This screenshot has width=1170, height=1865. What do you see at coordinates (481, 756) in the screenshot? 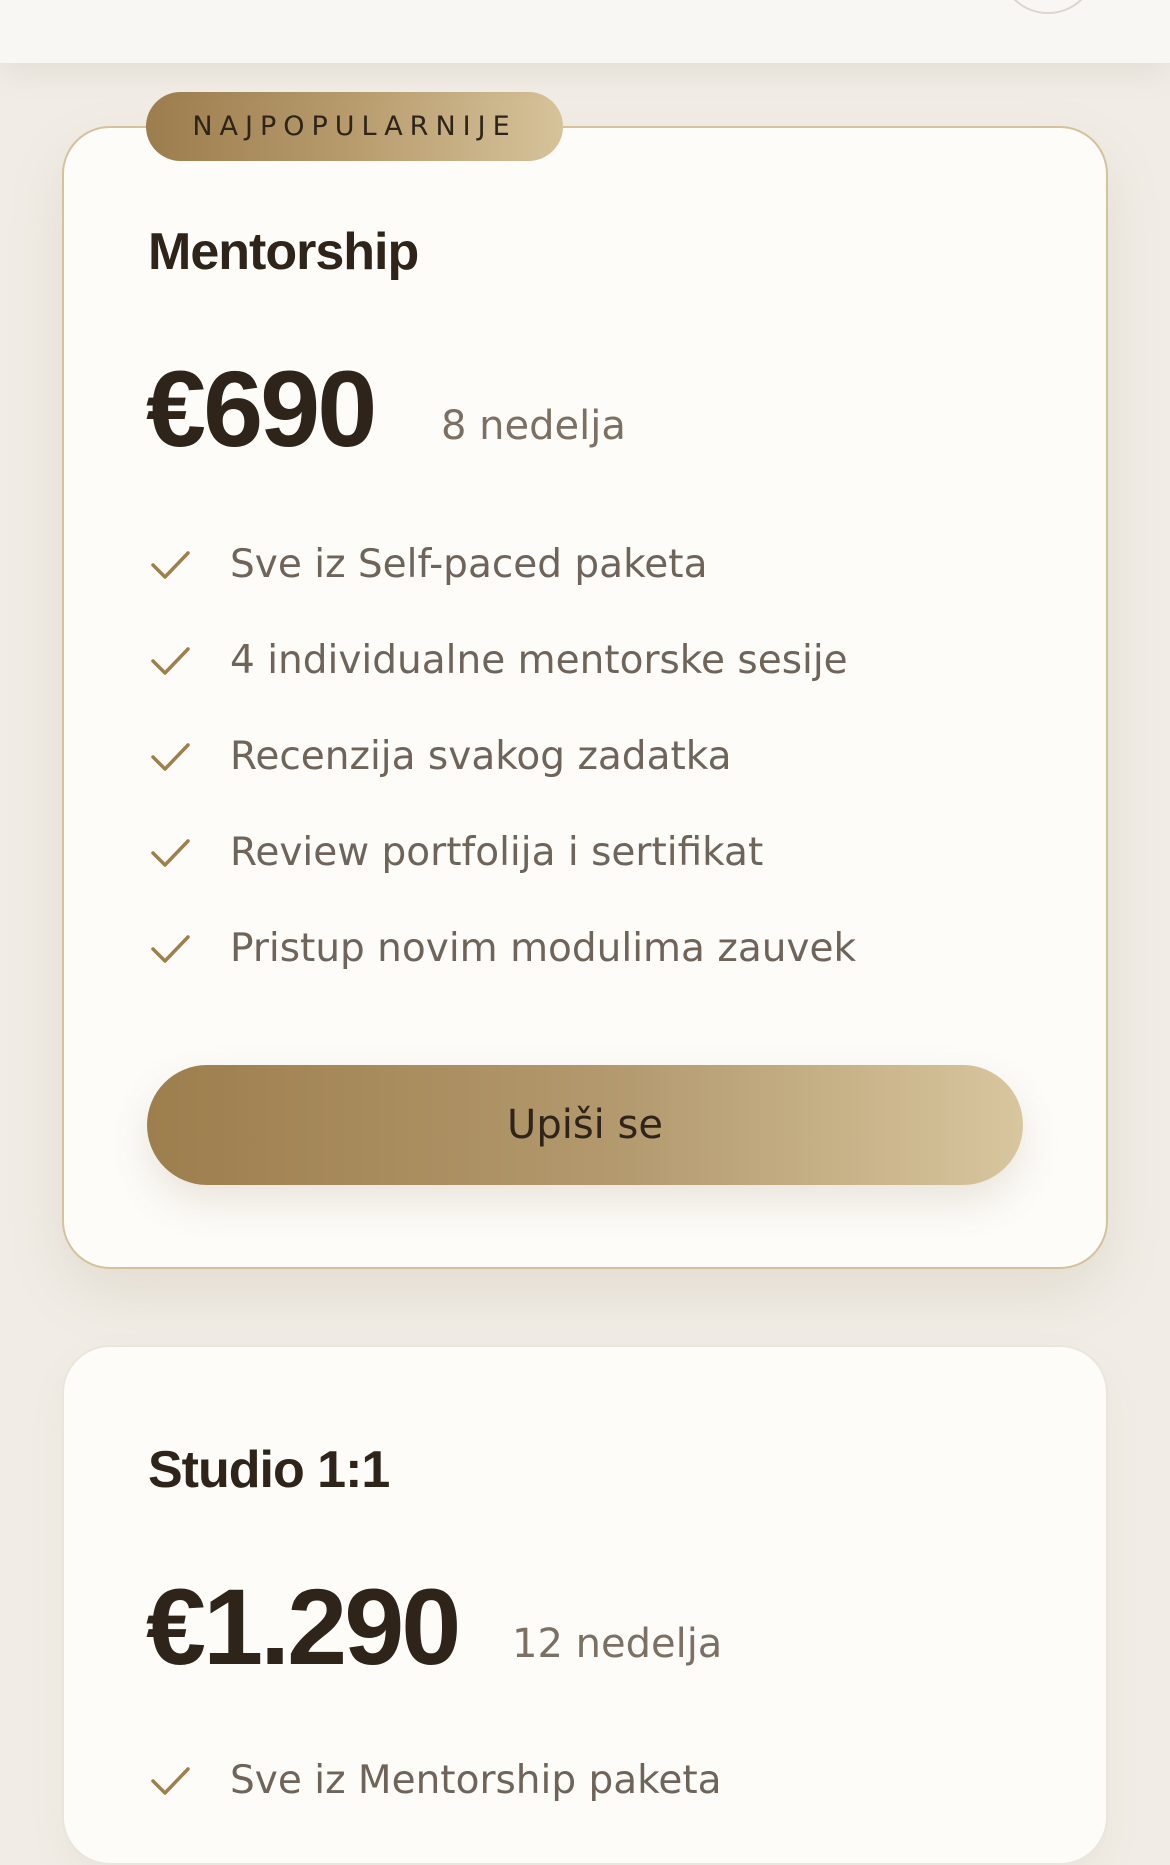
I see `feature-text: Recenzija svakog zadatka` at bounding box center [481, 756].